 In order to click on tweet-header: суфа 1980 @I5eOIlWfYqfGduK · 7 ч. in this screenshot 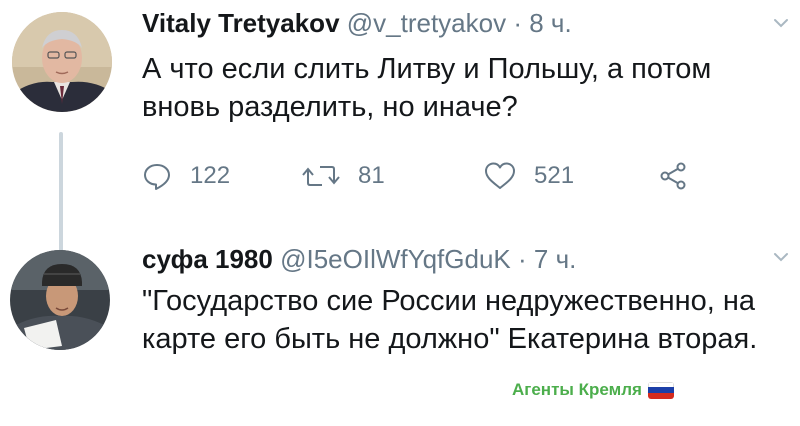, I will do `click(359, 259)`.